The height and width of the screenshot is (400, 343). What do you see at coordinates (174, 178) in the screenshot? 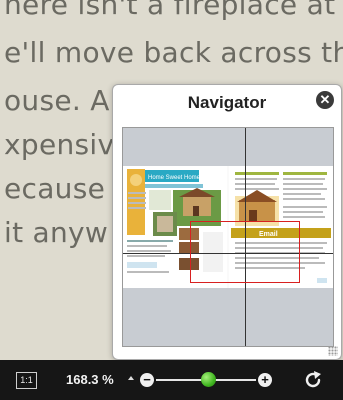
I see `left-page-title: Home Sweet Home` at bounding box center [174, 178].